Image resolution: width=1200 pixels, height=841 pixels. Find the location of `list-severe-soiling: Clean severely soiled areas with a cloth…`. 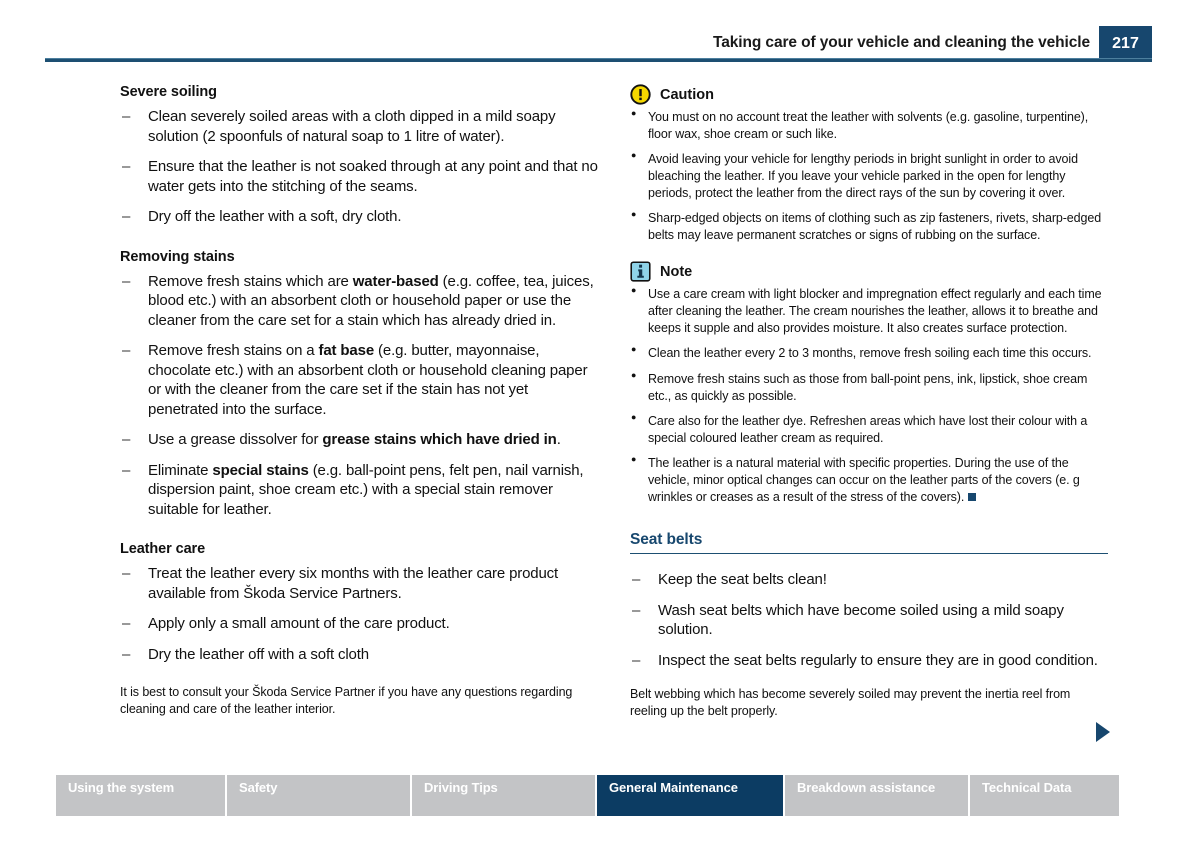

list-severe-soiling: Clean severely soiled areas with a cloth… is located at coordinates (359, 167).